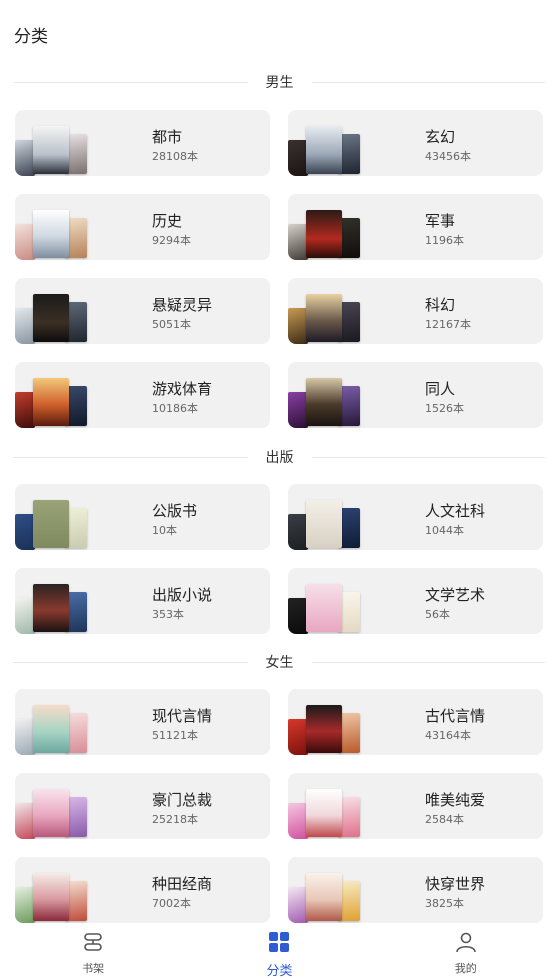 Image resolution: width=559 pixels, height=978 pixels. Describe the element at coordinates (182, 595) in the screenshot. I see `category-name: 出版小说` at that location.